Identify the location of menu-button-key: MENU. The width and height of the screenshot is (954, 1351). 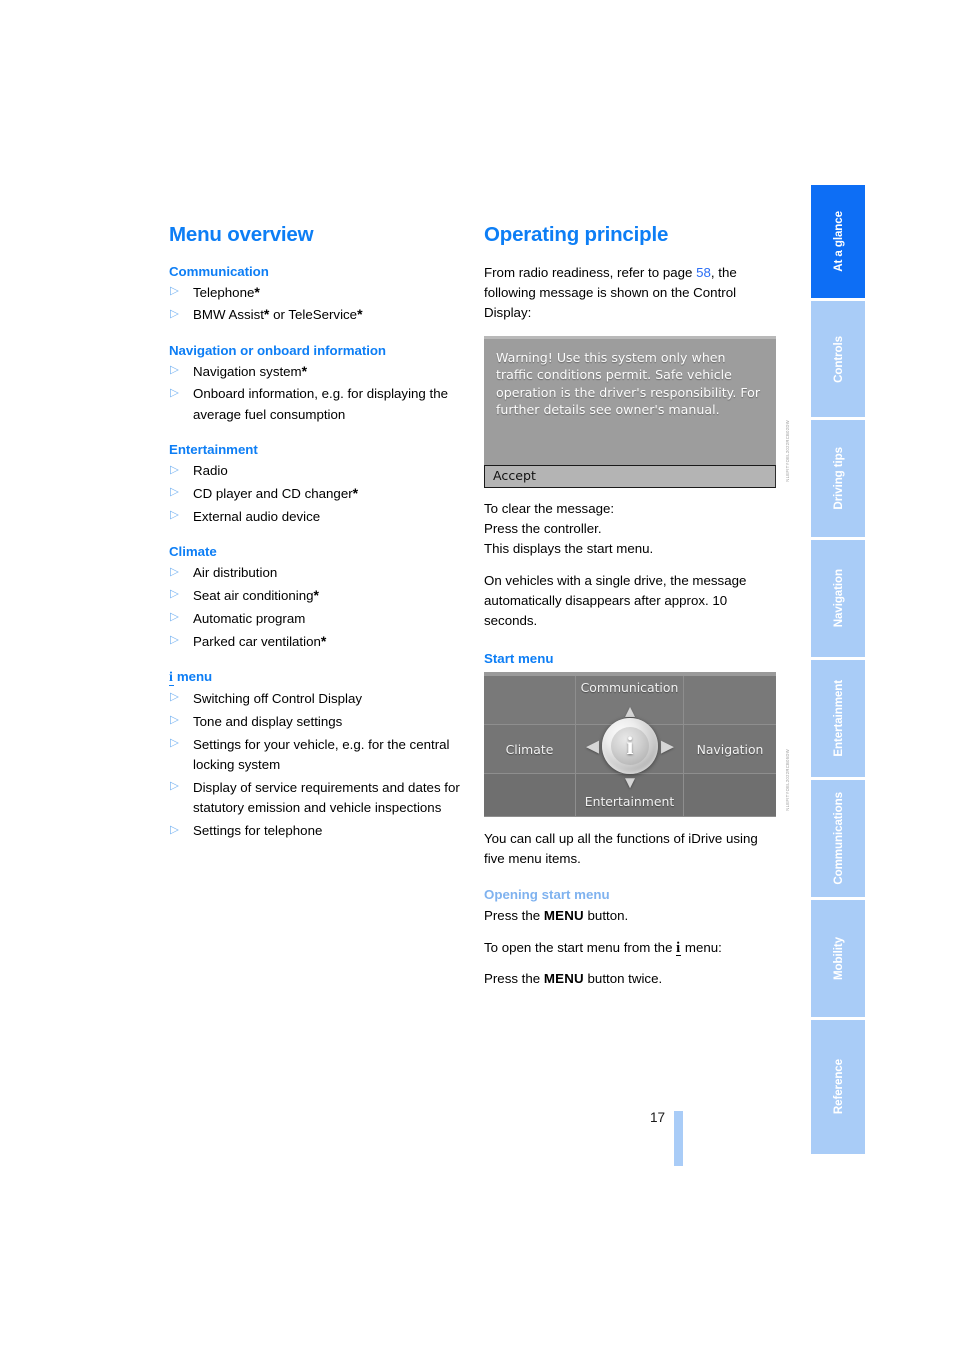
(563, 978).